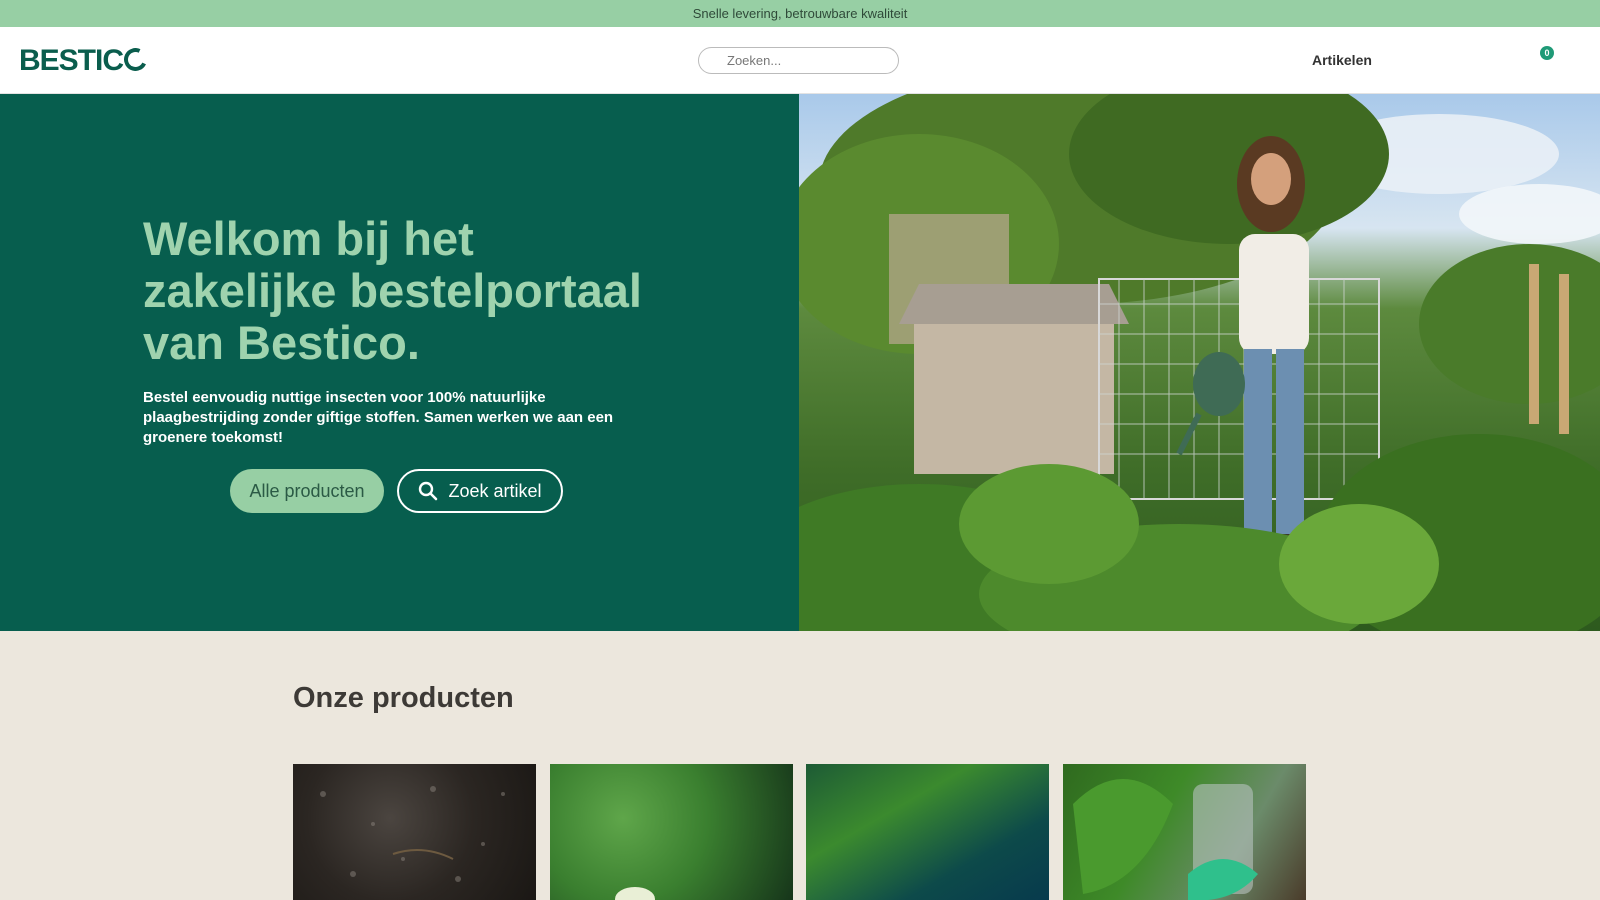 The height and width of the screenshot is (900, 1600). I want to click on logo-text: BESTIC, so click(71, 60).